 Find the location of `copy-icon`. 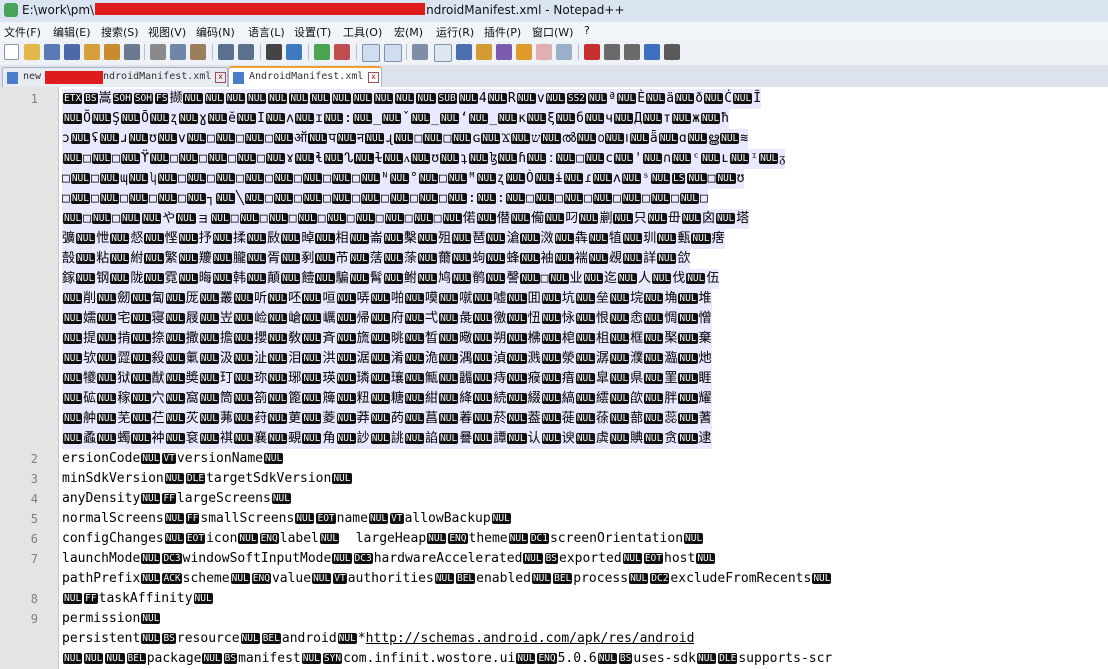

copy-icon is located at coordinates (178, 52).